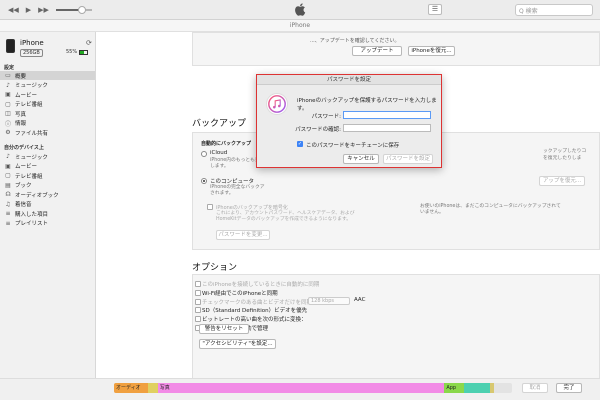 This screenshot has height=400, width=600. What do you see at coordinates (8, 185) in the screenshot?
I see `book-icon: ▤` at bounding box center [8, 185].